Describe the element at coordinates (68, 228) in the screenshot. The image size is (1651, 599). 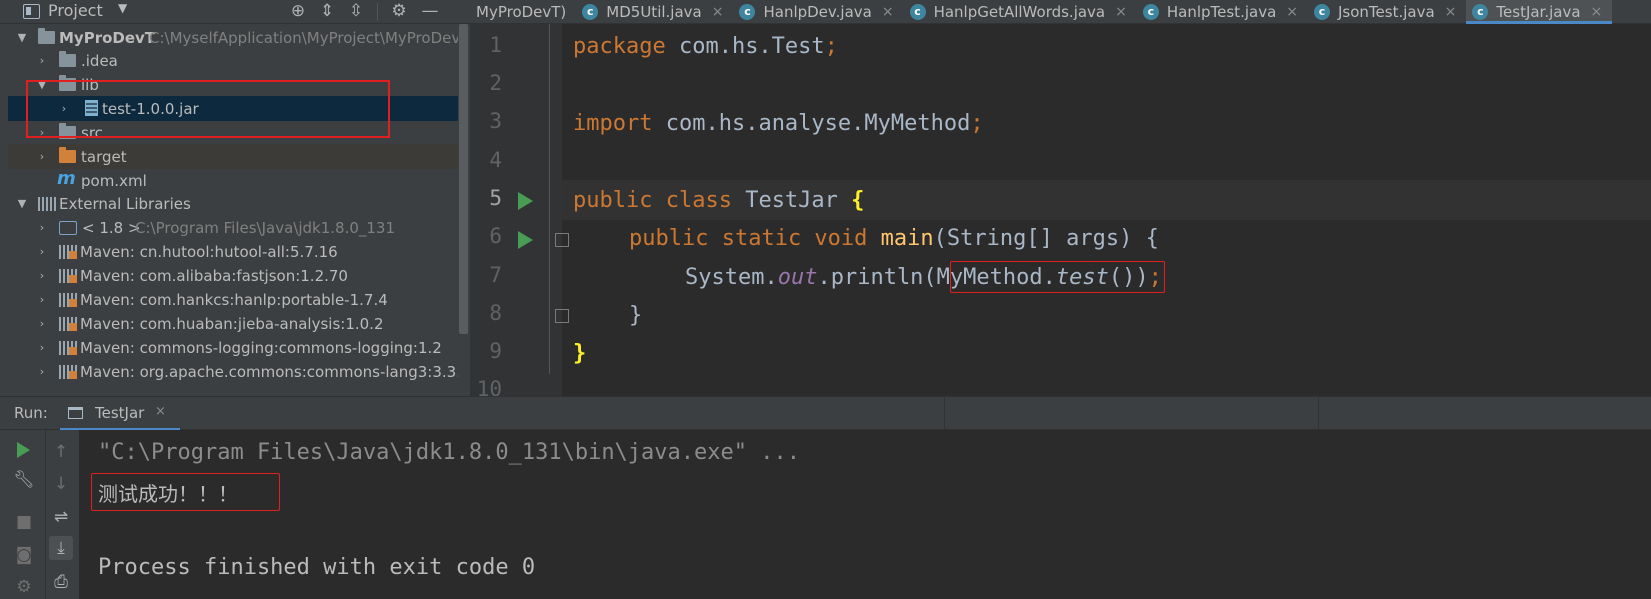
I see `jdk-icon` at that location.